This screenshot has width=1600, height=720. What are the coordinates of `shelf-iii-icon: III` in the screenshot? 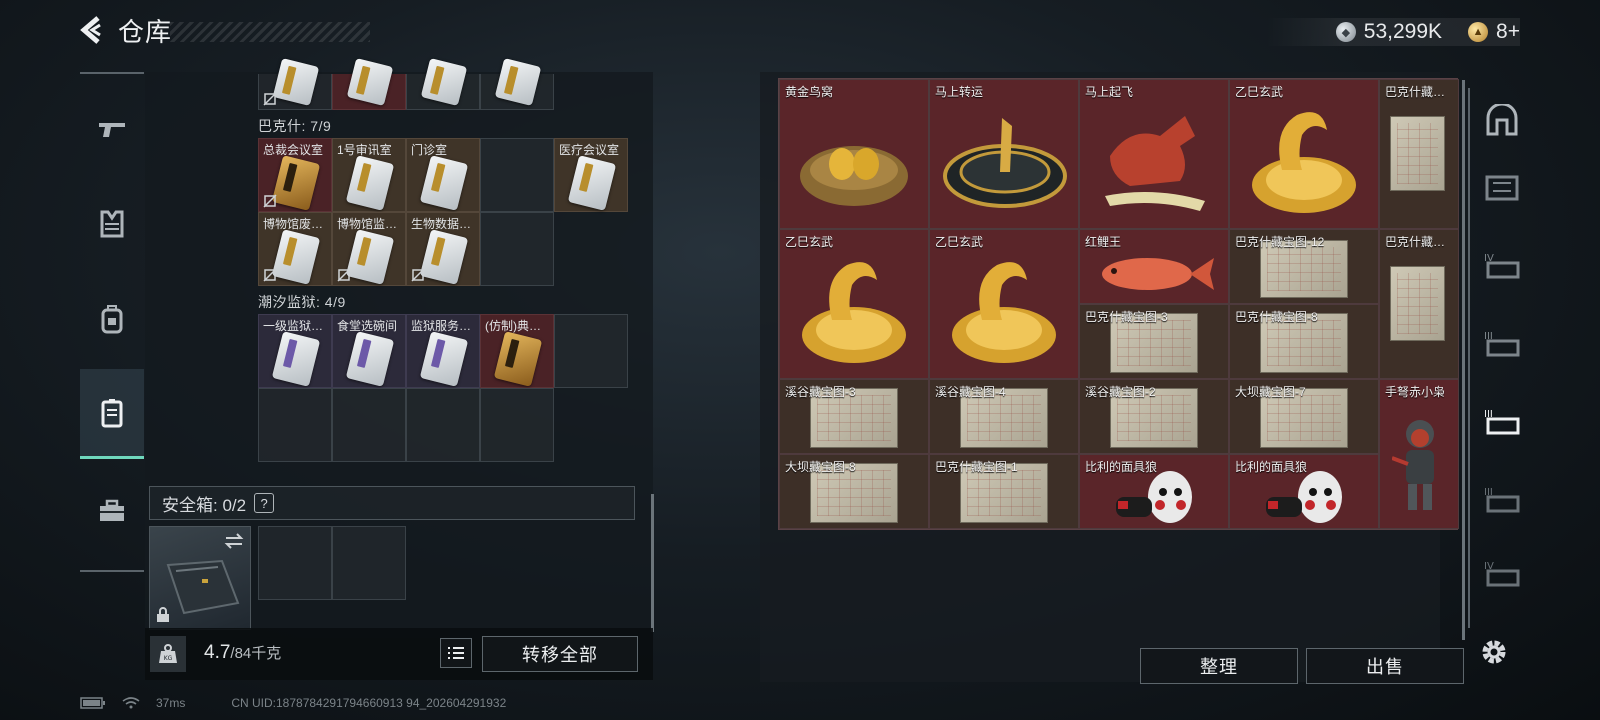 It's located at (1502, 344).